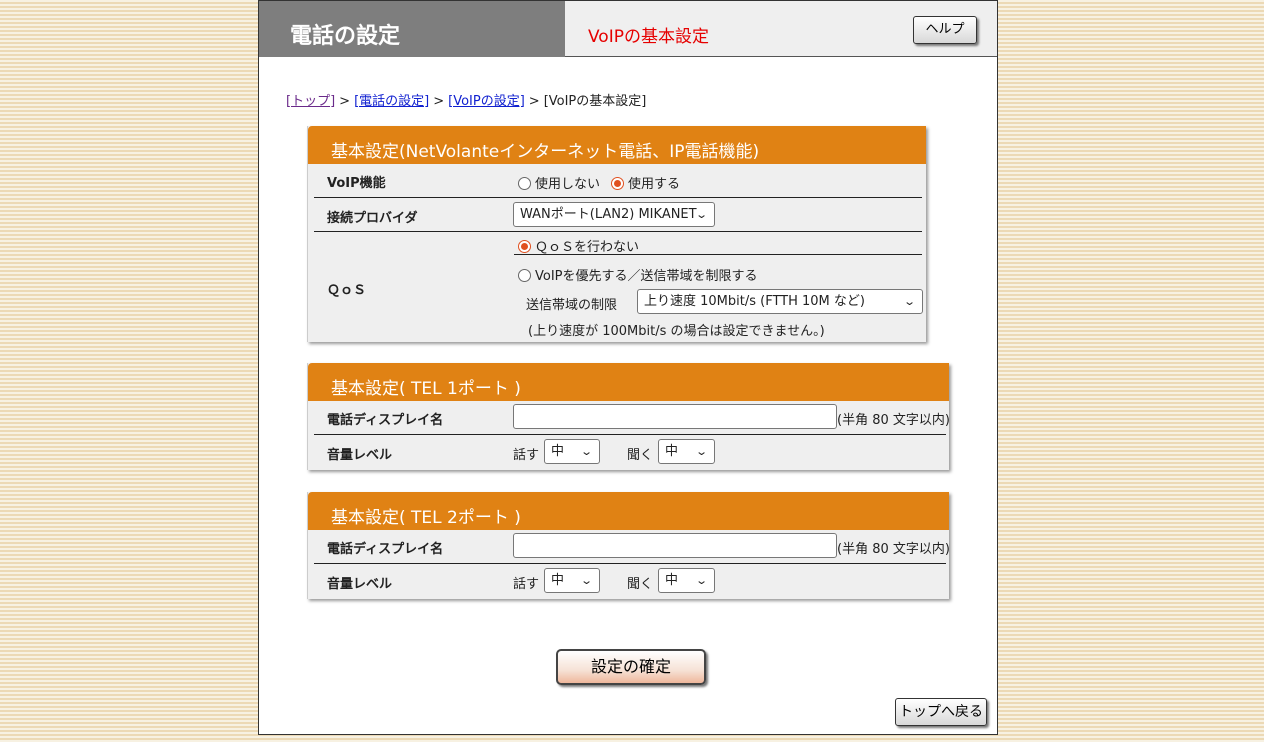 The width and height of the screenshot is (1264, 742). What do you see at coordinates (572, 305) in the screenshot?
I see `bandwidth-label: 送信帯域の制限` at bounding box center [572, 305].